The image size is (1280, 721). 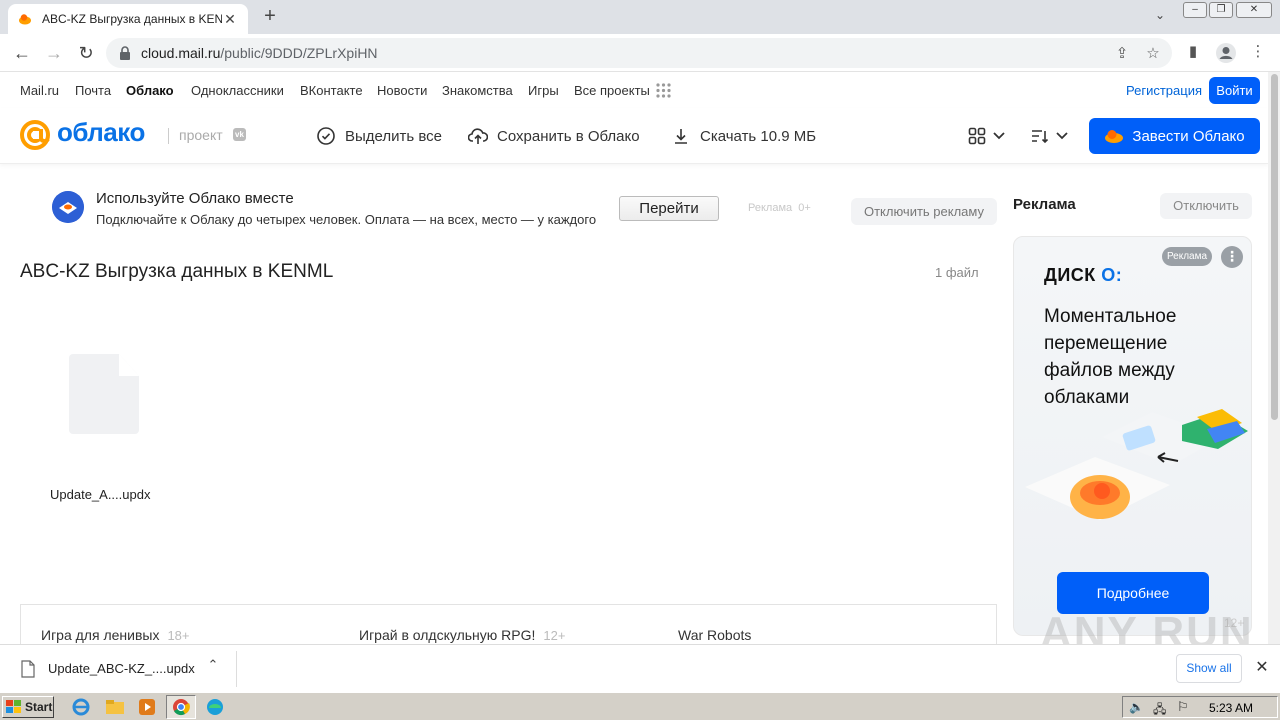 I want to click on select-all-button: Выделить все, so click(x=379, y=136).